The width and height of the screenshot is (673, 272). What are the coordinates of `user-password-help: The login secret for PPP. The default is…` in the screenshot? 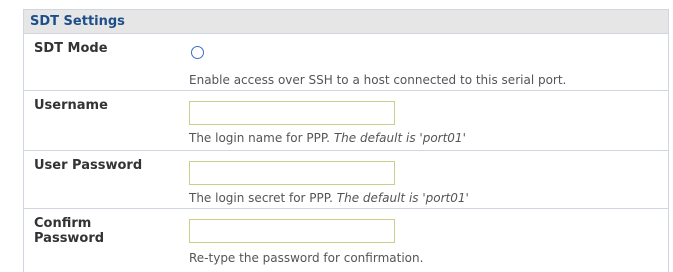 It's located at (329, 198).